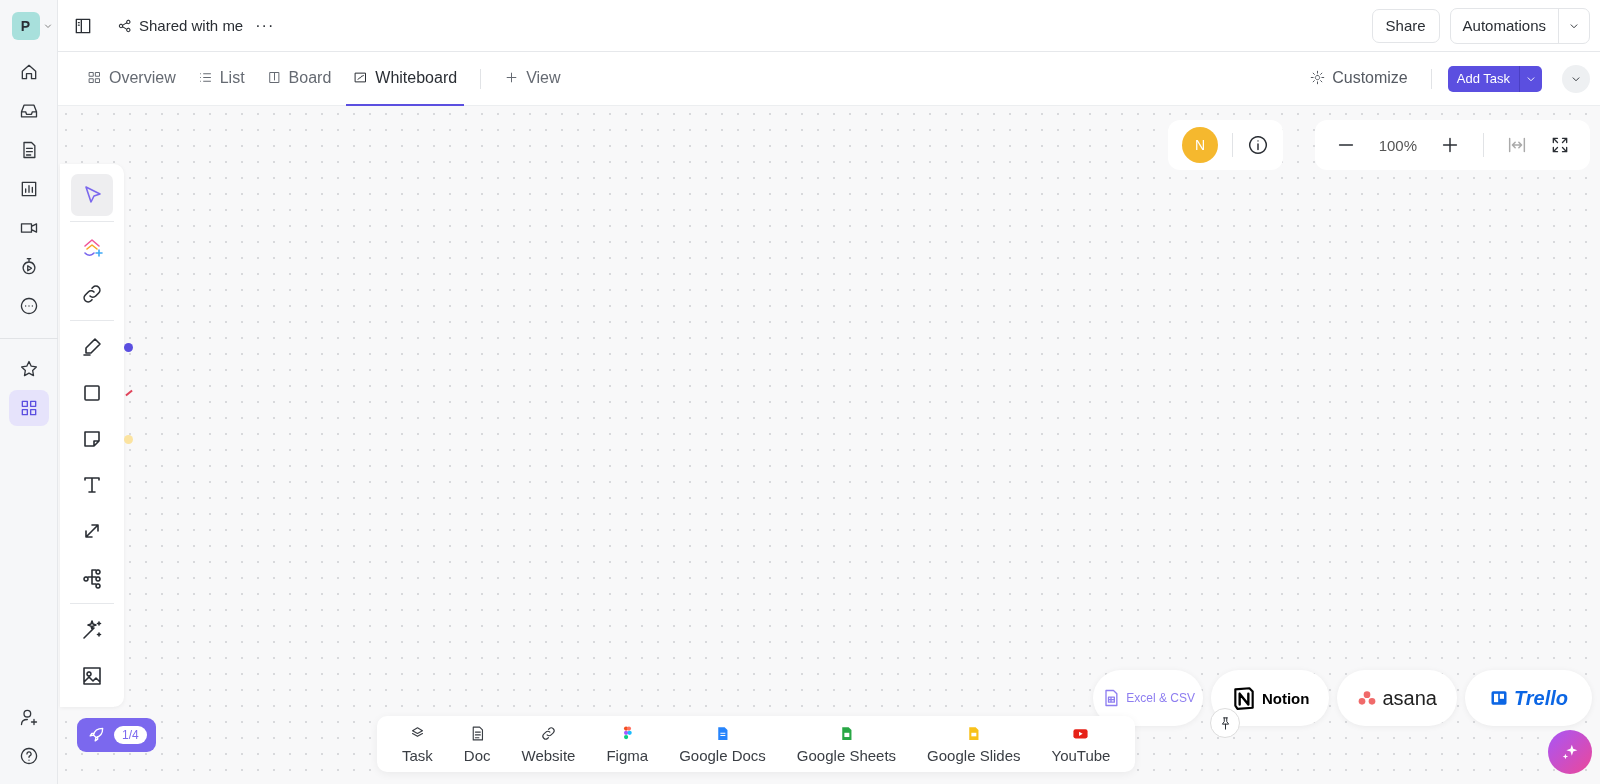 This screenshot has height=784, width=1600. What do you see at coordinates (92, 347) in the screenshot?
I see `pen-icon` at bounding box center [92, 347].